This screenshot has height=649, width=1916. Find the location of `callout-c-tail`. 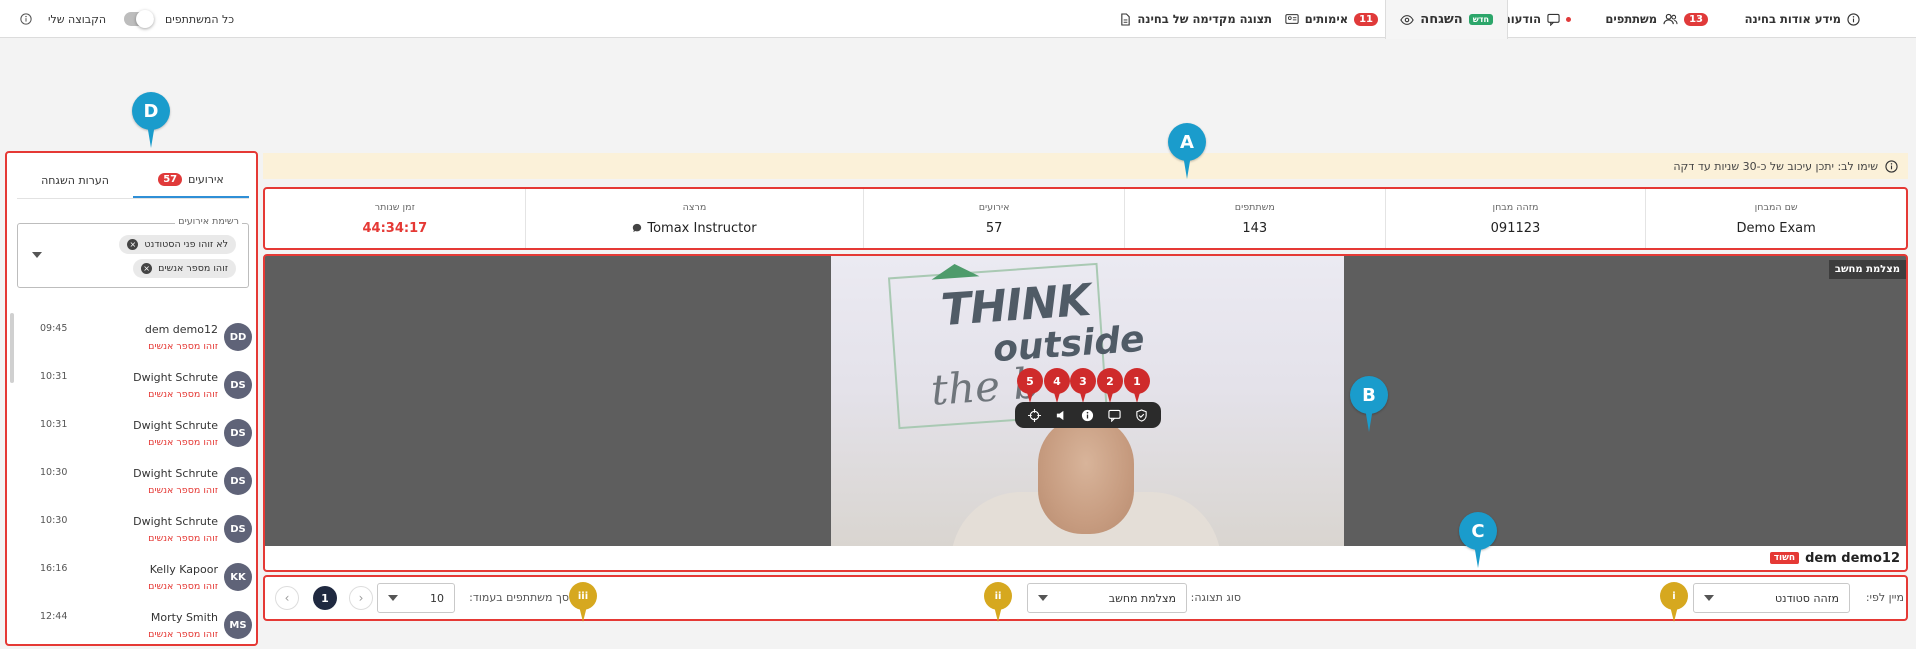

callout-c-tail is located at coordinates (1478, 556).